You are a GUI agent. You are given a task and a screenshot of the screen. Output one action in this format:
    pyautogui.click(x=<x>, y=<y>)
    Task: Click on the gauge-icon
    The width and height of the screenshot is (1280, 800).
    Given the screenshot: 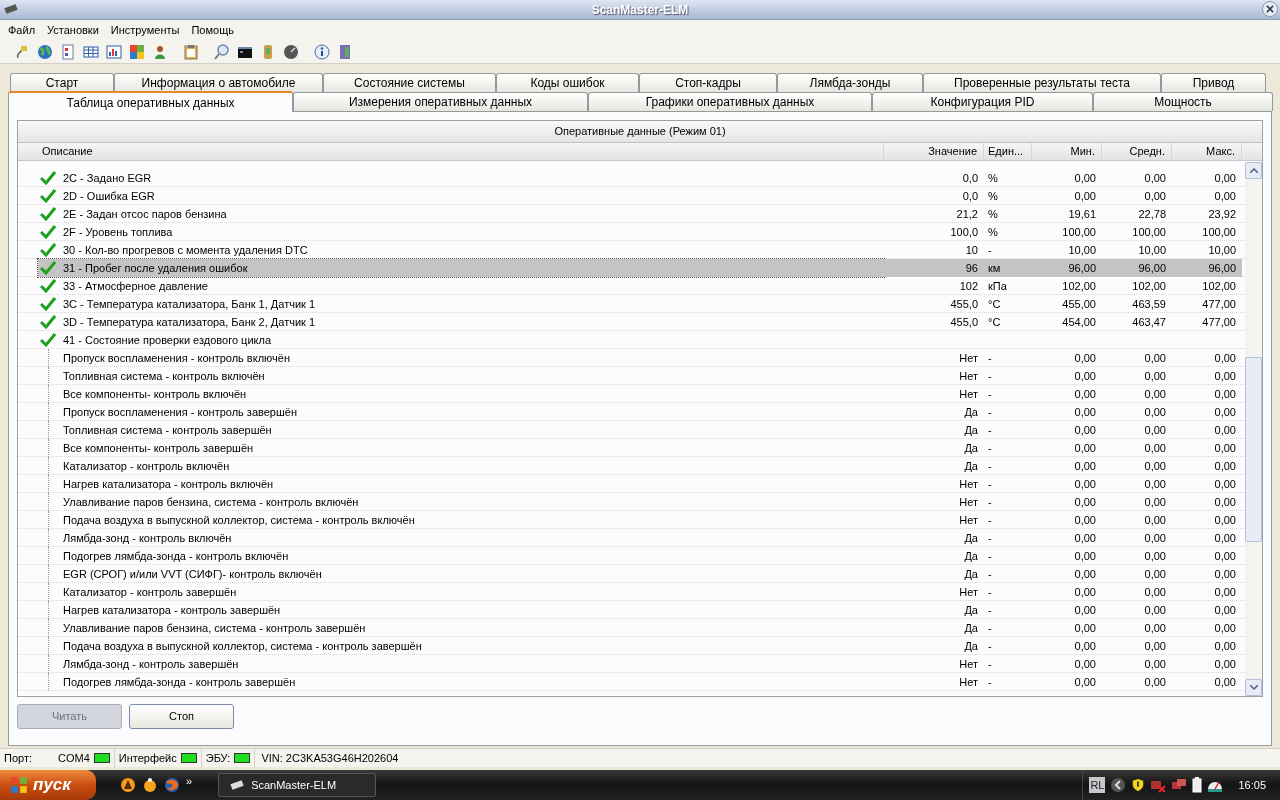 What is the action you would take?
    pyautogui.click(x=291, y=51)
    